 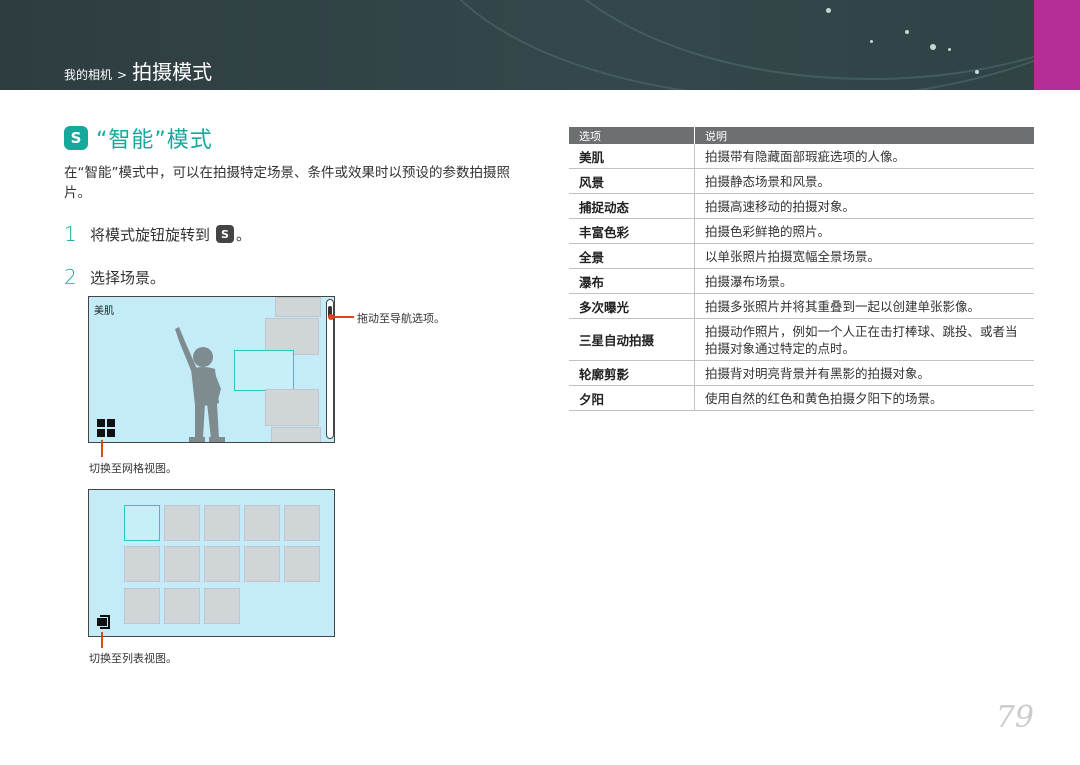 What do you see at coordinates (632, 306) in the screenshot?
I see `option-cell: 多次曝光` at bounding box center [632, 306].